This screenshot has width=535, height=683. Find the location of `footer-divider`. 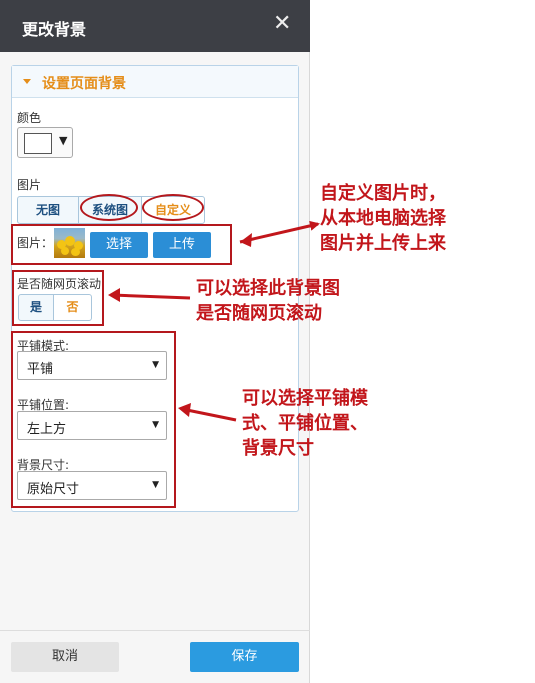

footer-divider is located at coordinates (155, 630).